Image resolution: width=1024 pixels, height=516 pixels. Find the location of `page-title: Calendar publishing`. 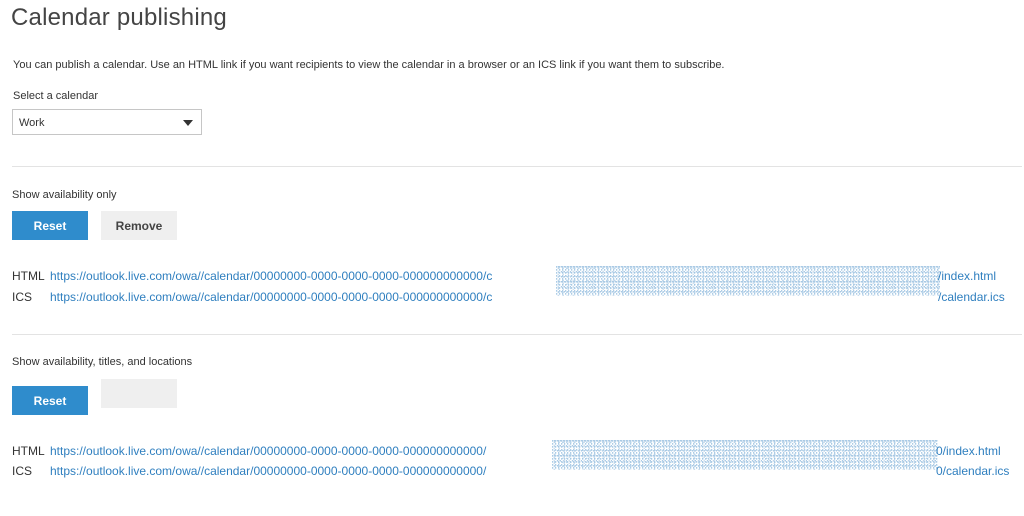

page-title: Calendar publishing is located at coordinates (119, 17).